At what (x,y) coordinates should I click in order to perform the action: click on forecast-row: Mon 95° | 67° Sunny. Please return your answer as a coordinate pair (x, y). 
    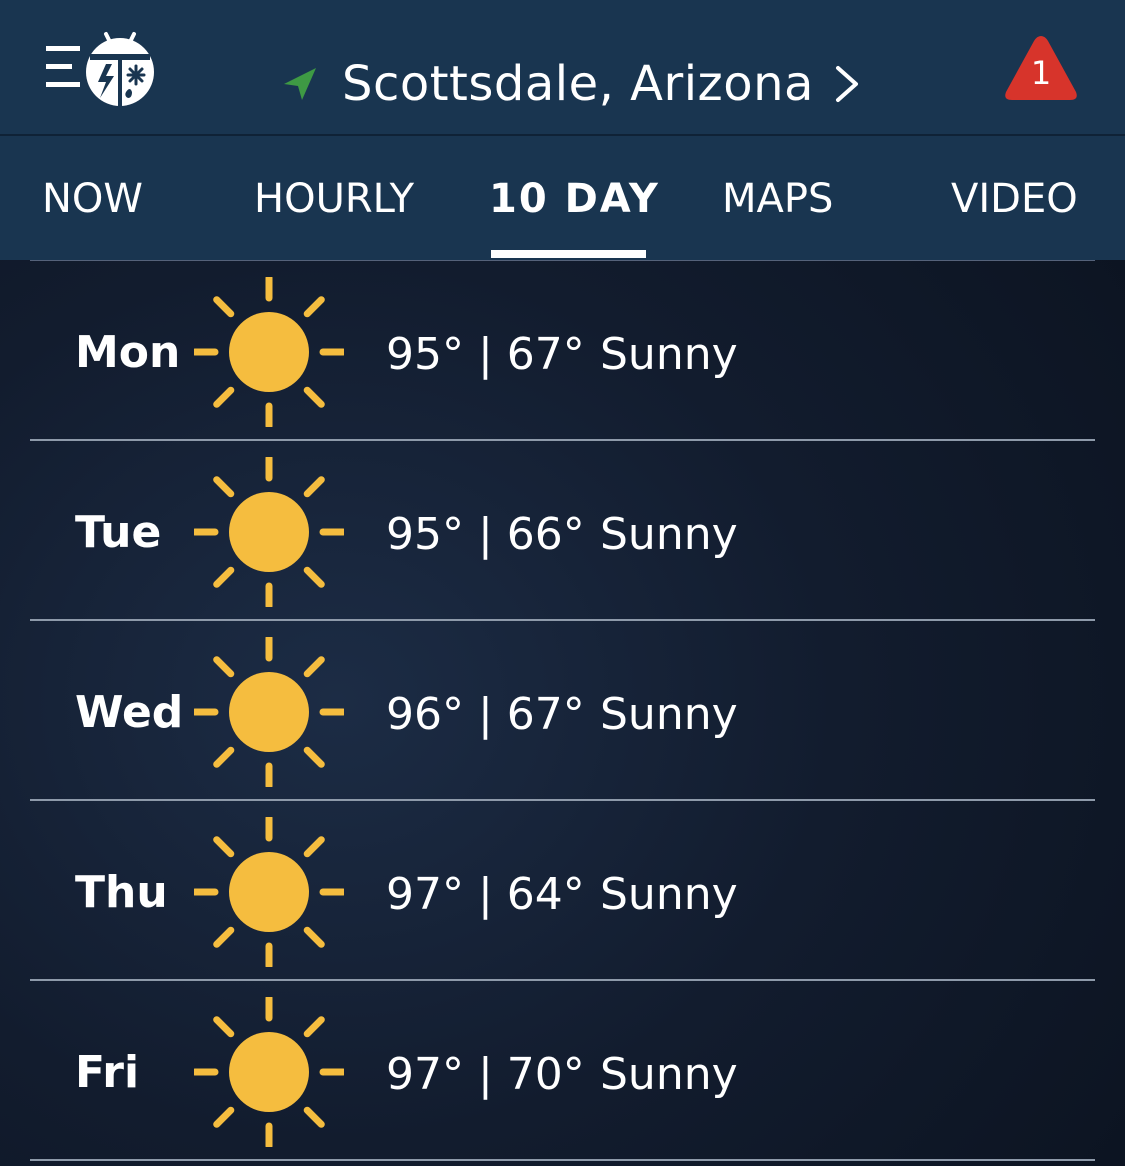
    Looking at the image, I should click on (562, 350).